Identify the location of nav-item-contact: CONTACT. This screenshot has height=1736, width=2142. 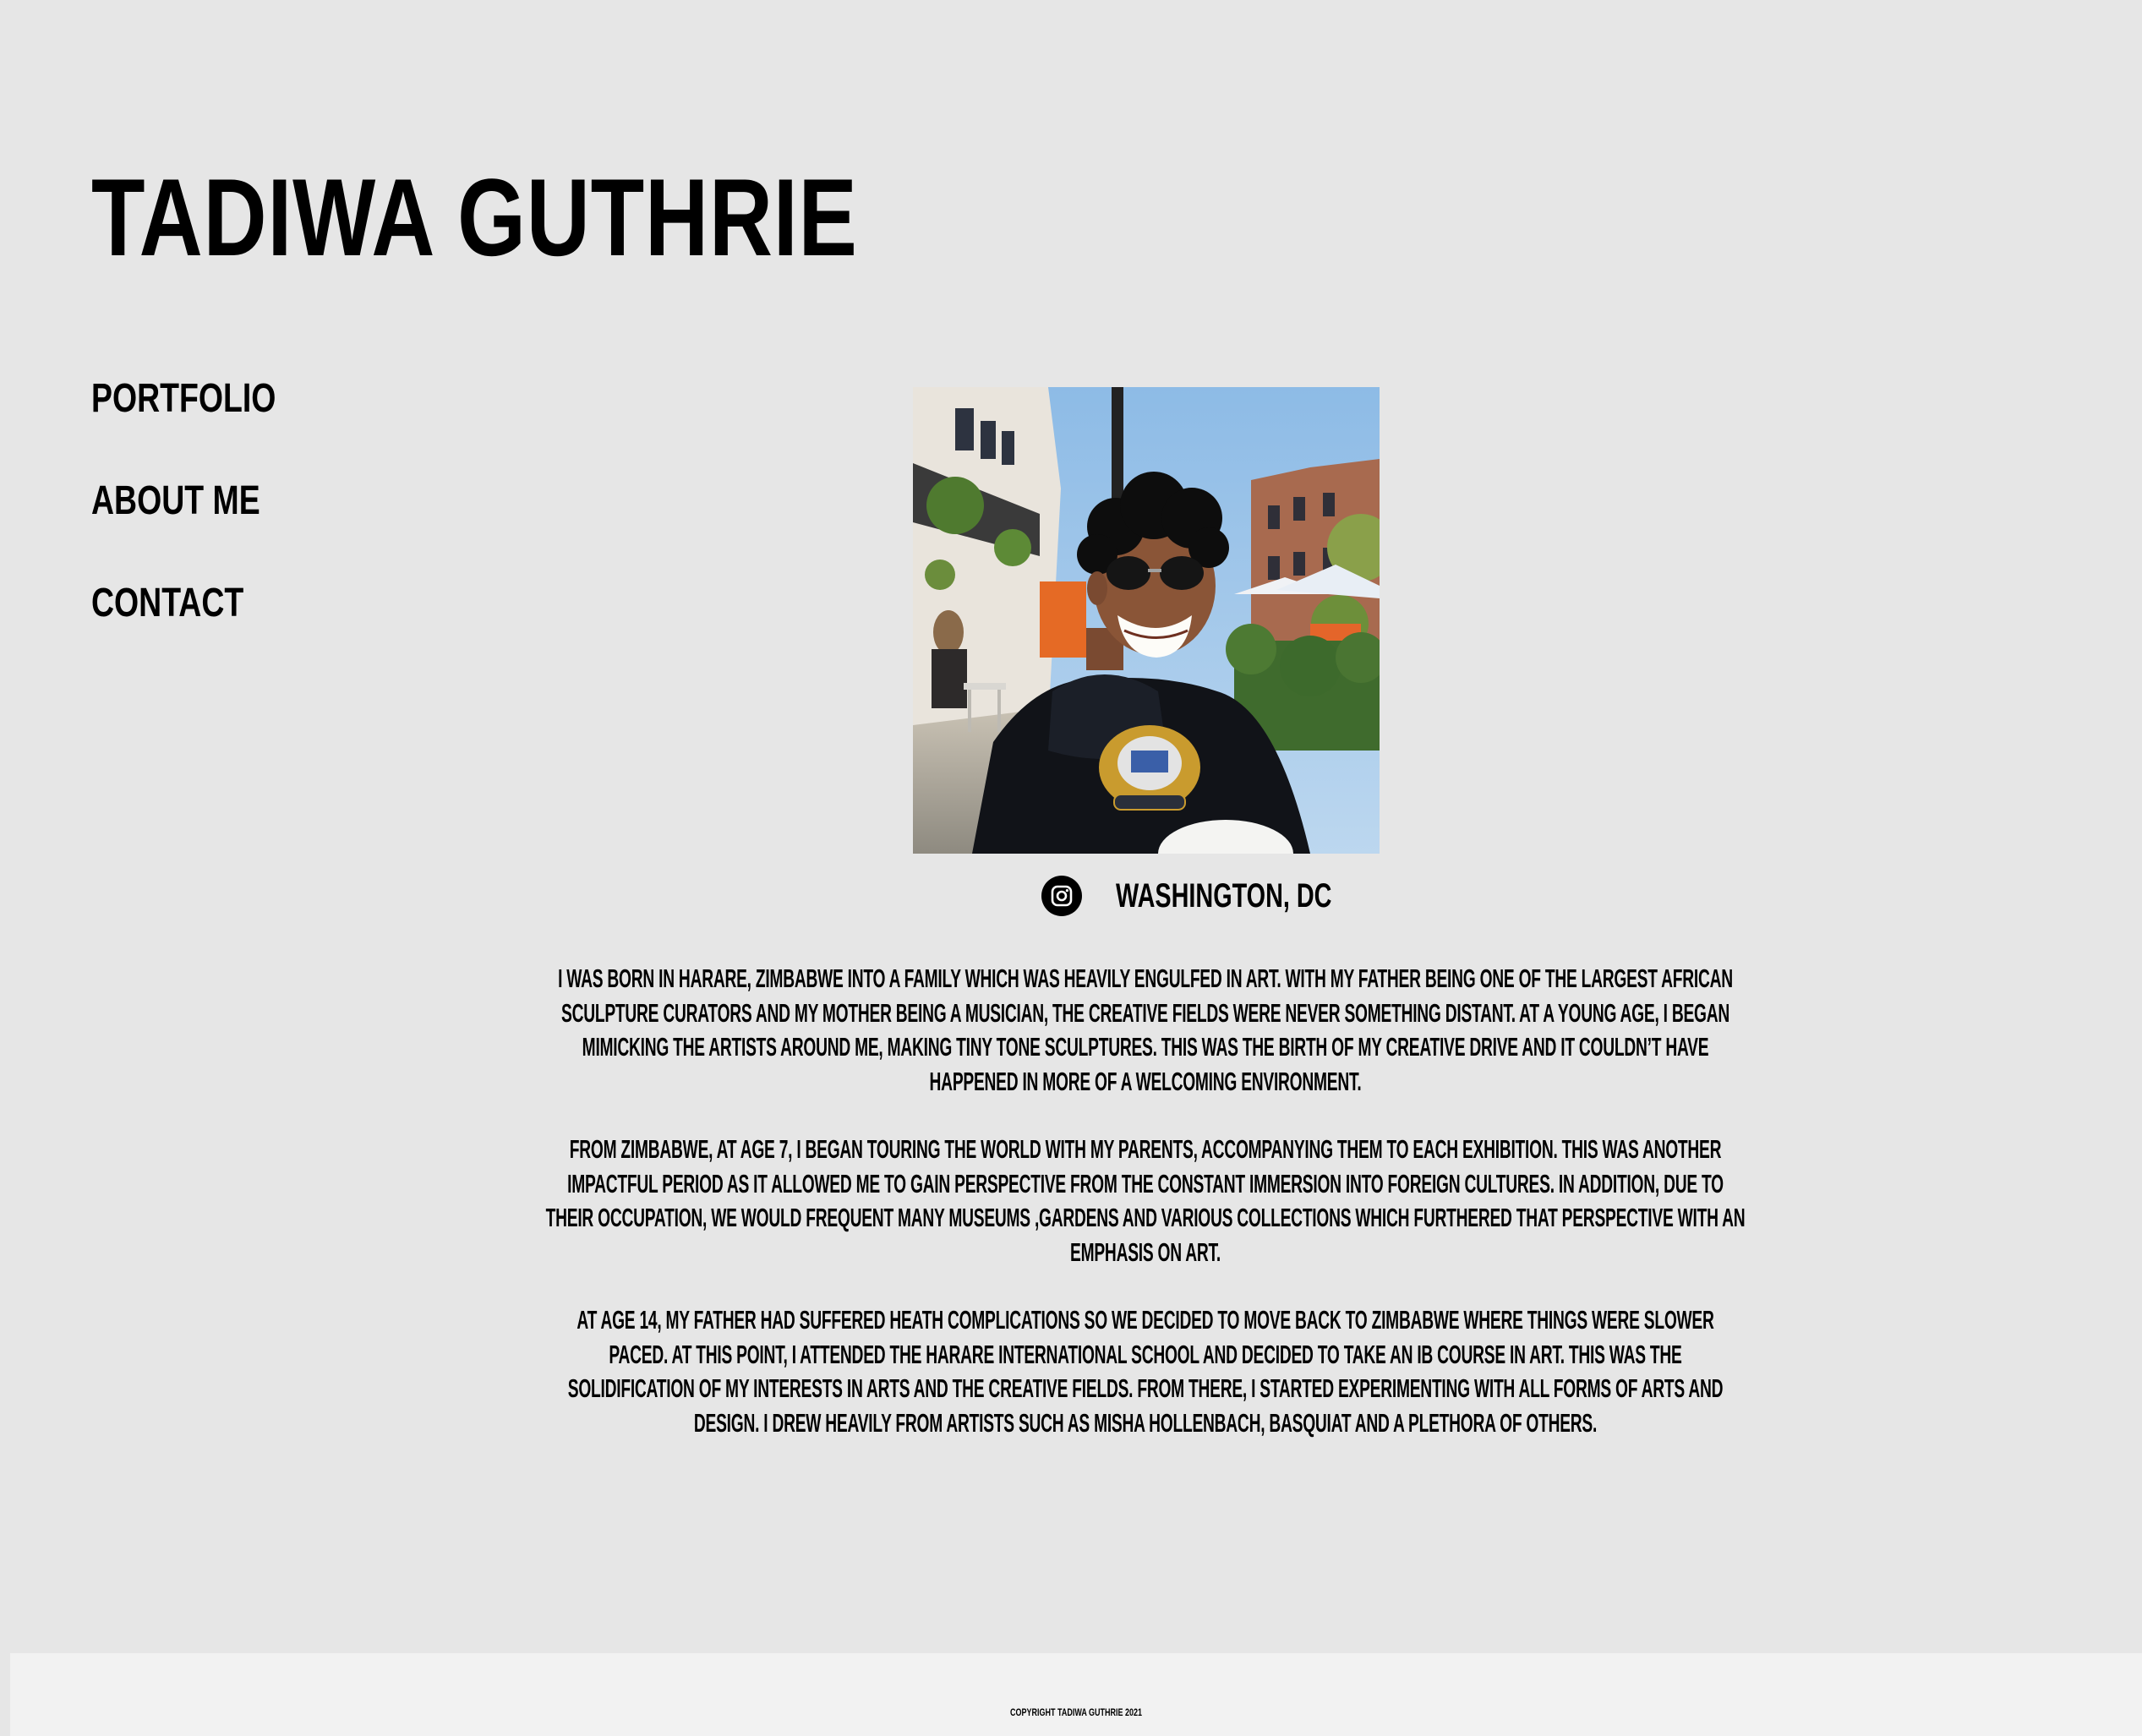
(183, 603).